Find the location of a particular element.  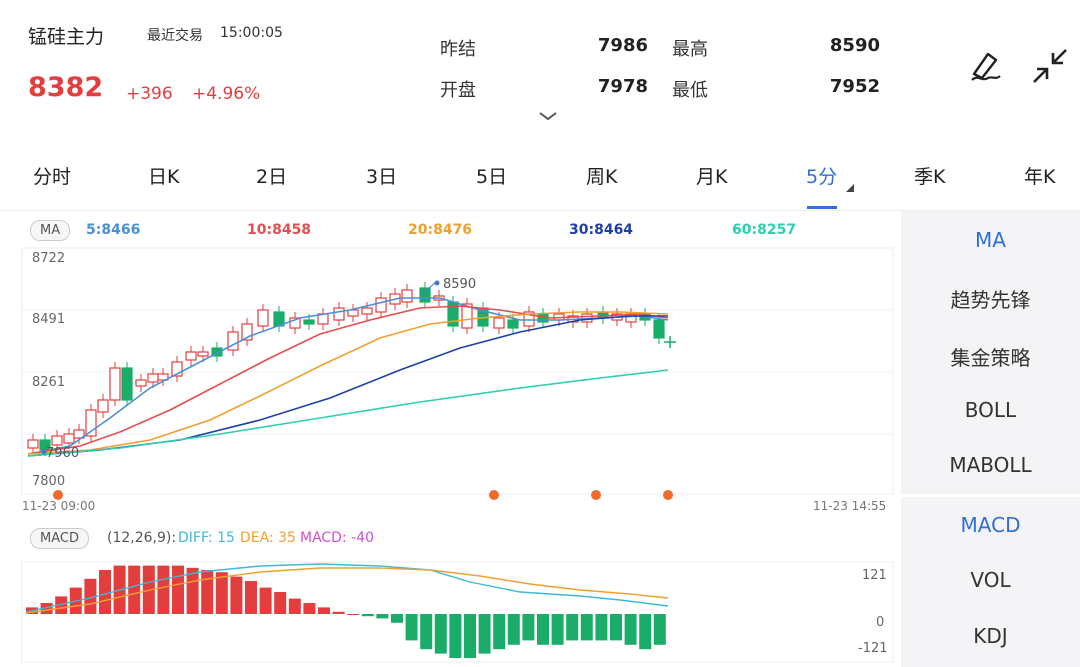

macd-pill: MACD is located at coordinates (59, 538).